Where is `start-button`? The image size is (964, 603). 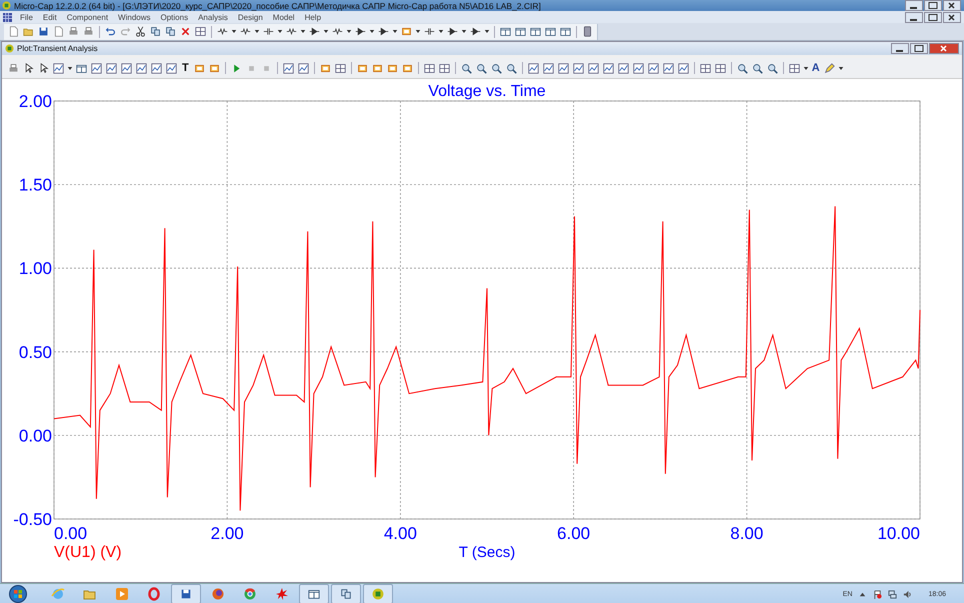
start-button is located at coordinates (18, 594).